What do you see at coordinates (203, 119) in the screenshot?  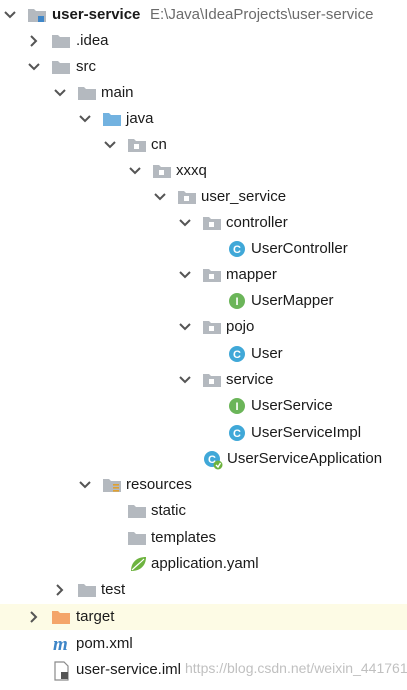 I see `tree-row-java: java` at bounding box center [203, 119].